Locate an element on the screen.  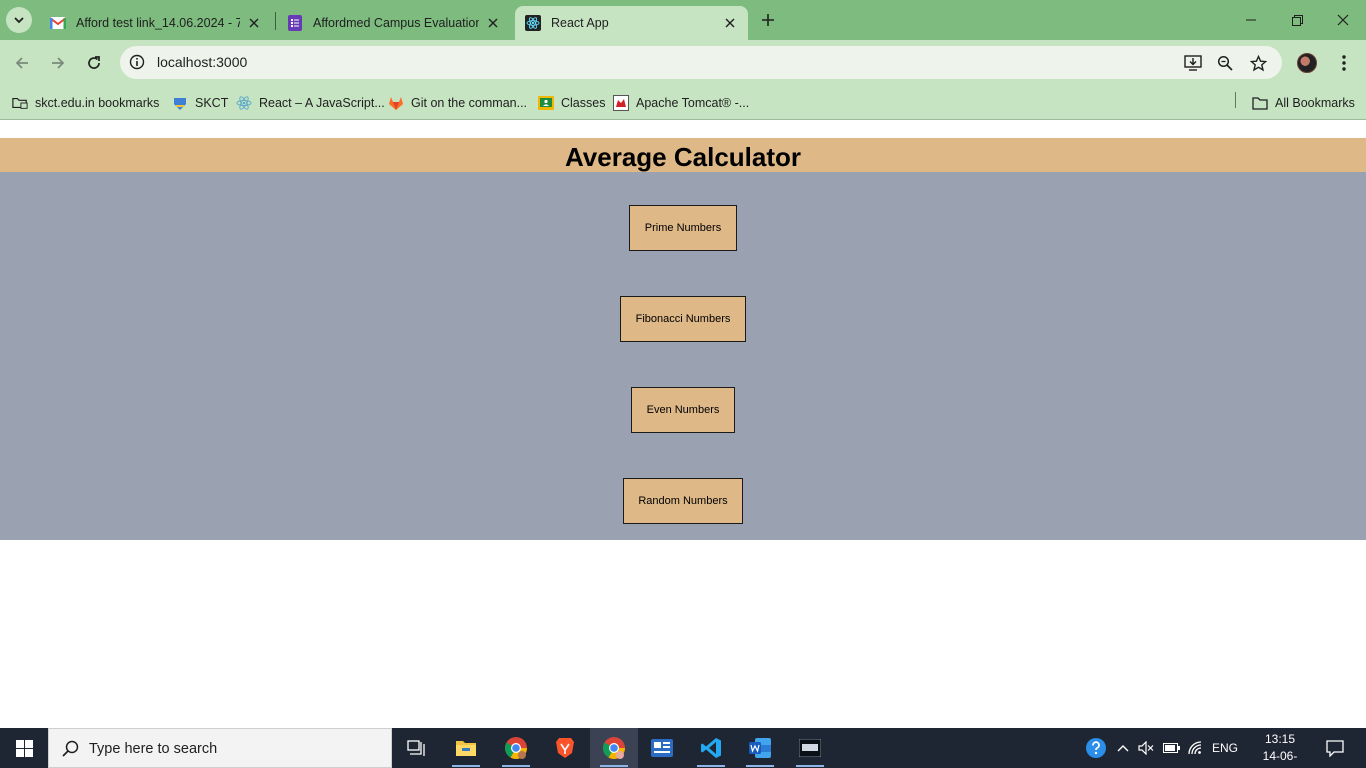
tab-title: React App is located at coordinates (580, 23).